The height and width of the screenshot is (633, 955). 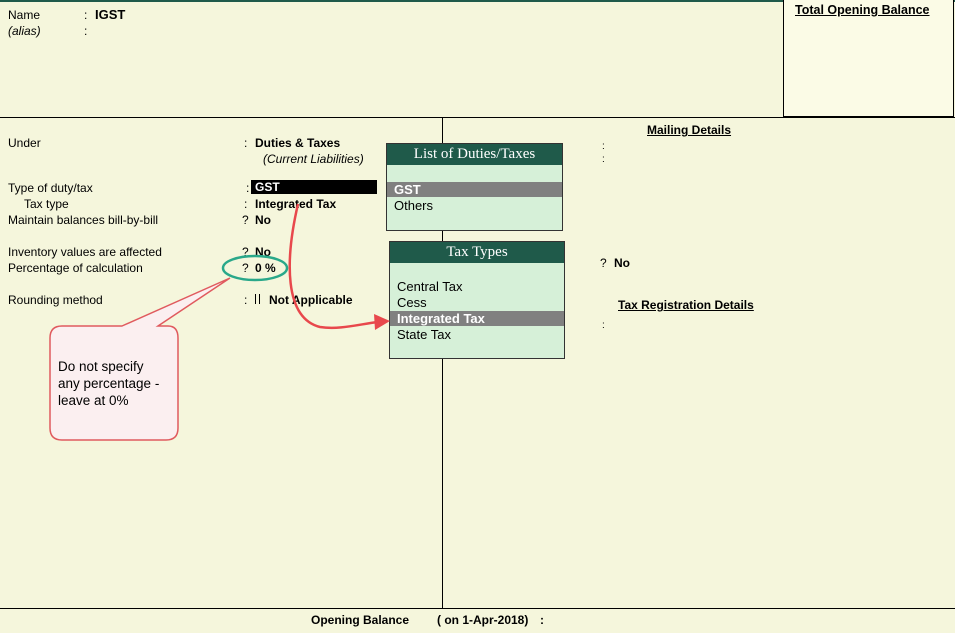 I want to click on annotation-overlay, so click(x=219, y=322).